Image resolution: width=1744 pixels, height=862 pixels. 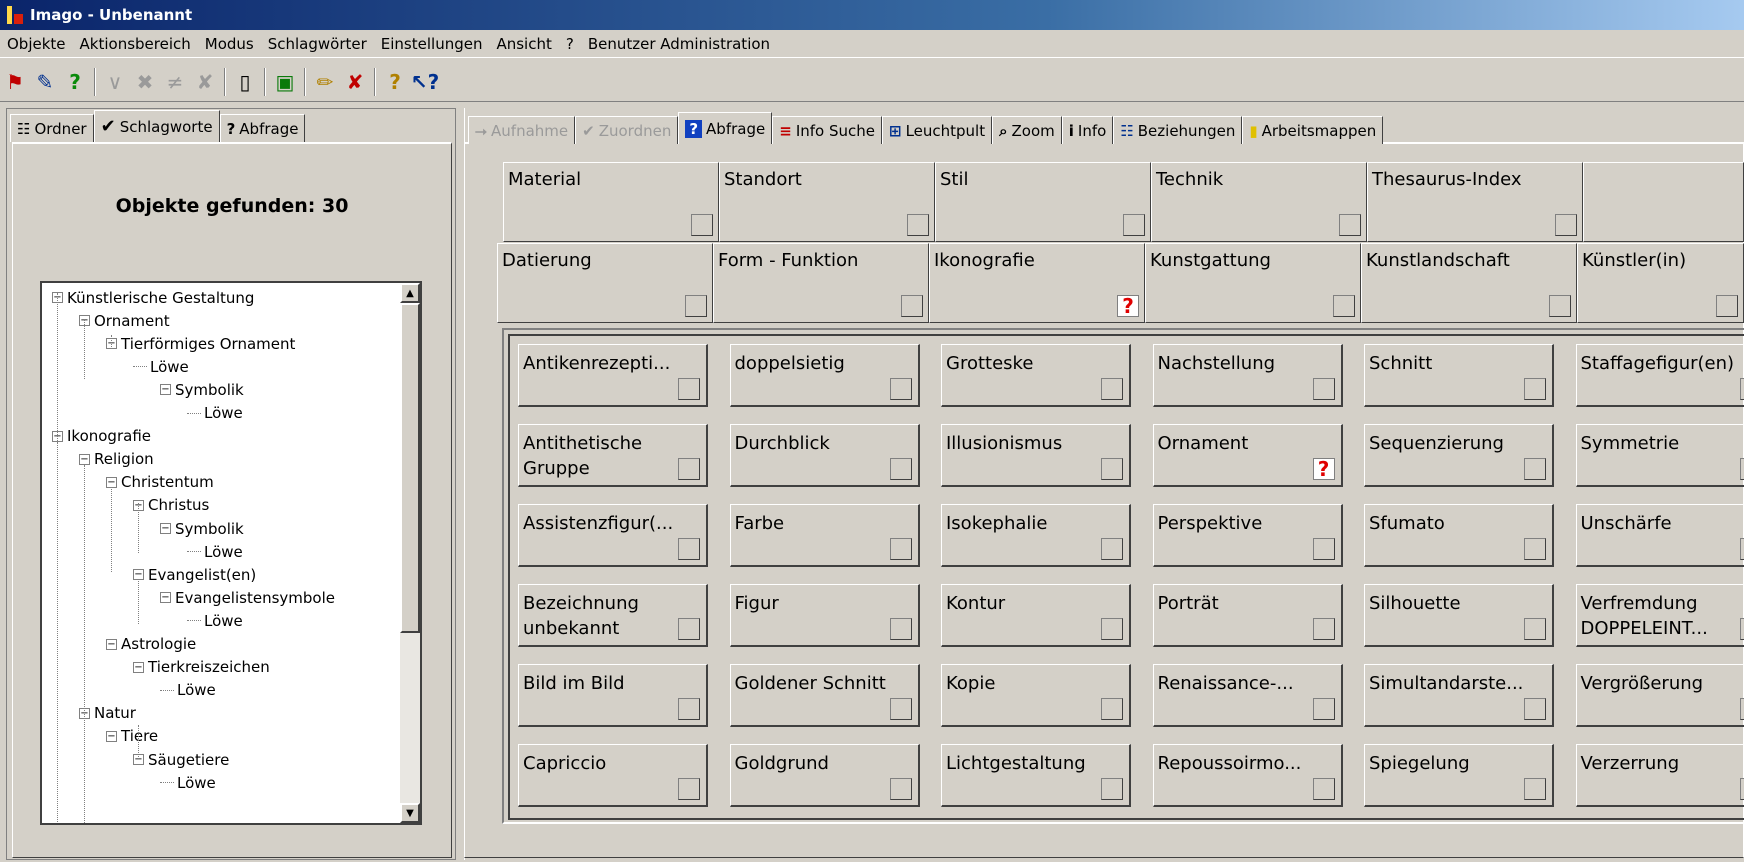 I want to click on tree-node: − Ornament, so click(x=124, y=320).